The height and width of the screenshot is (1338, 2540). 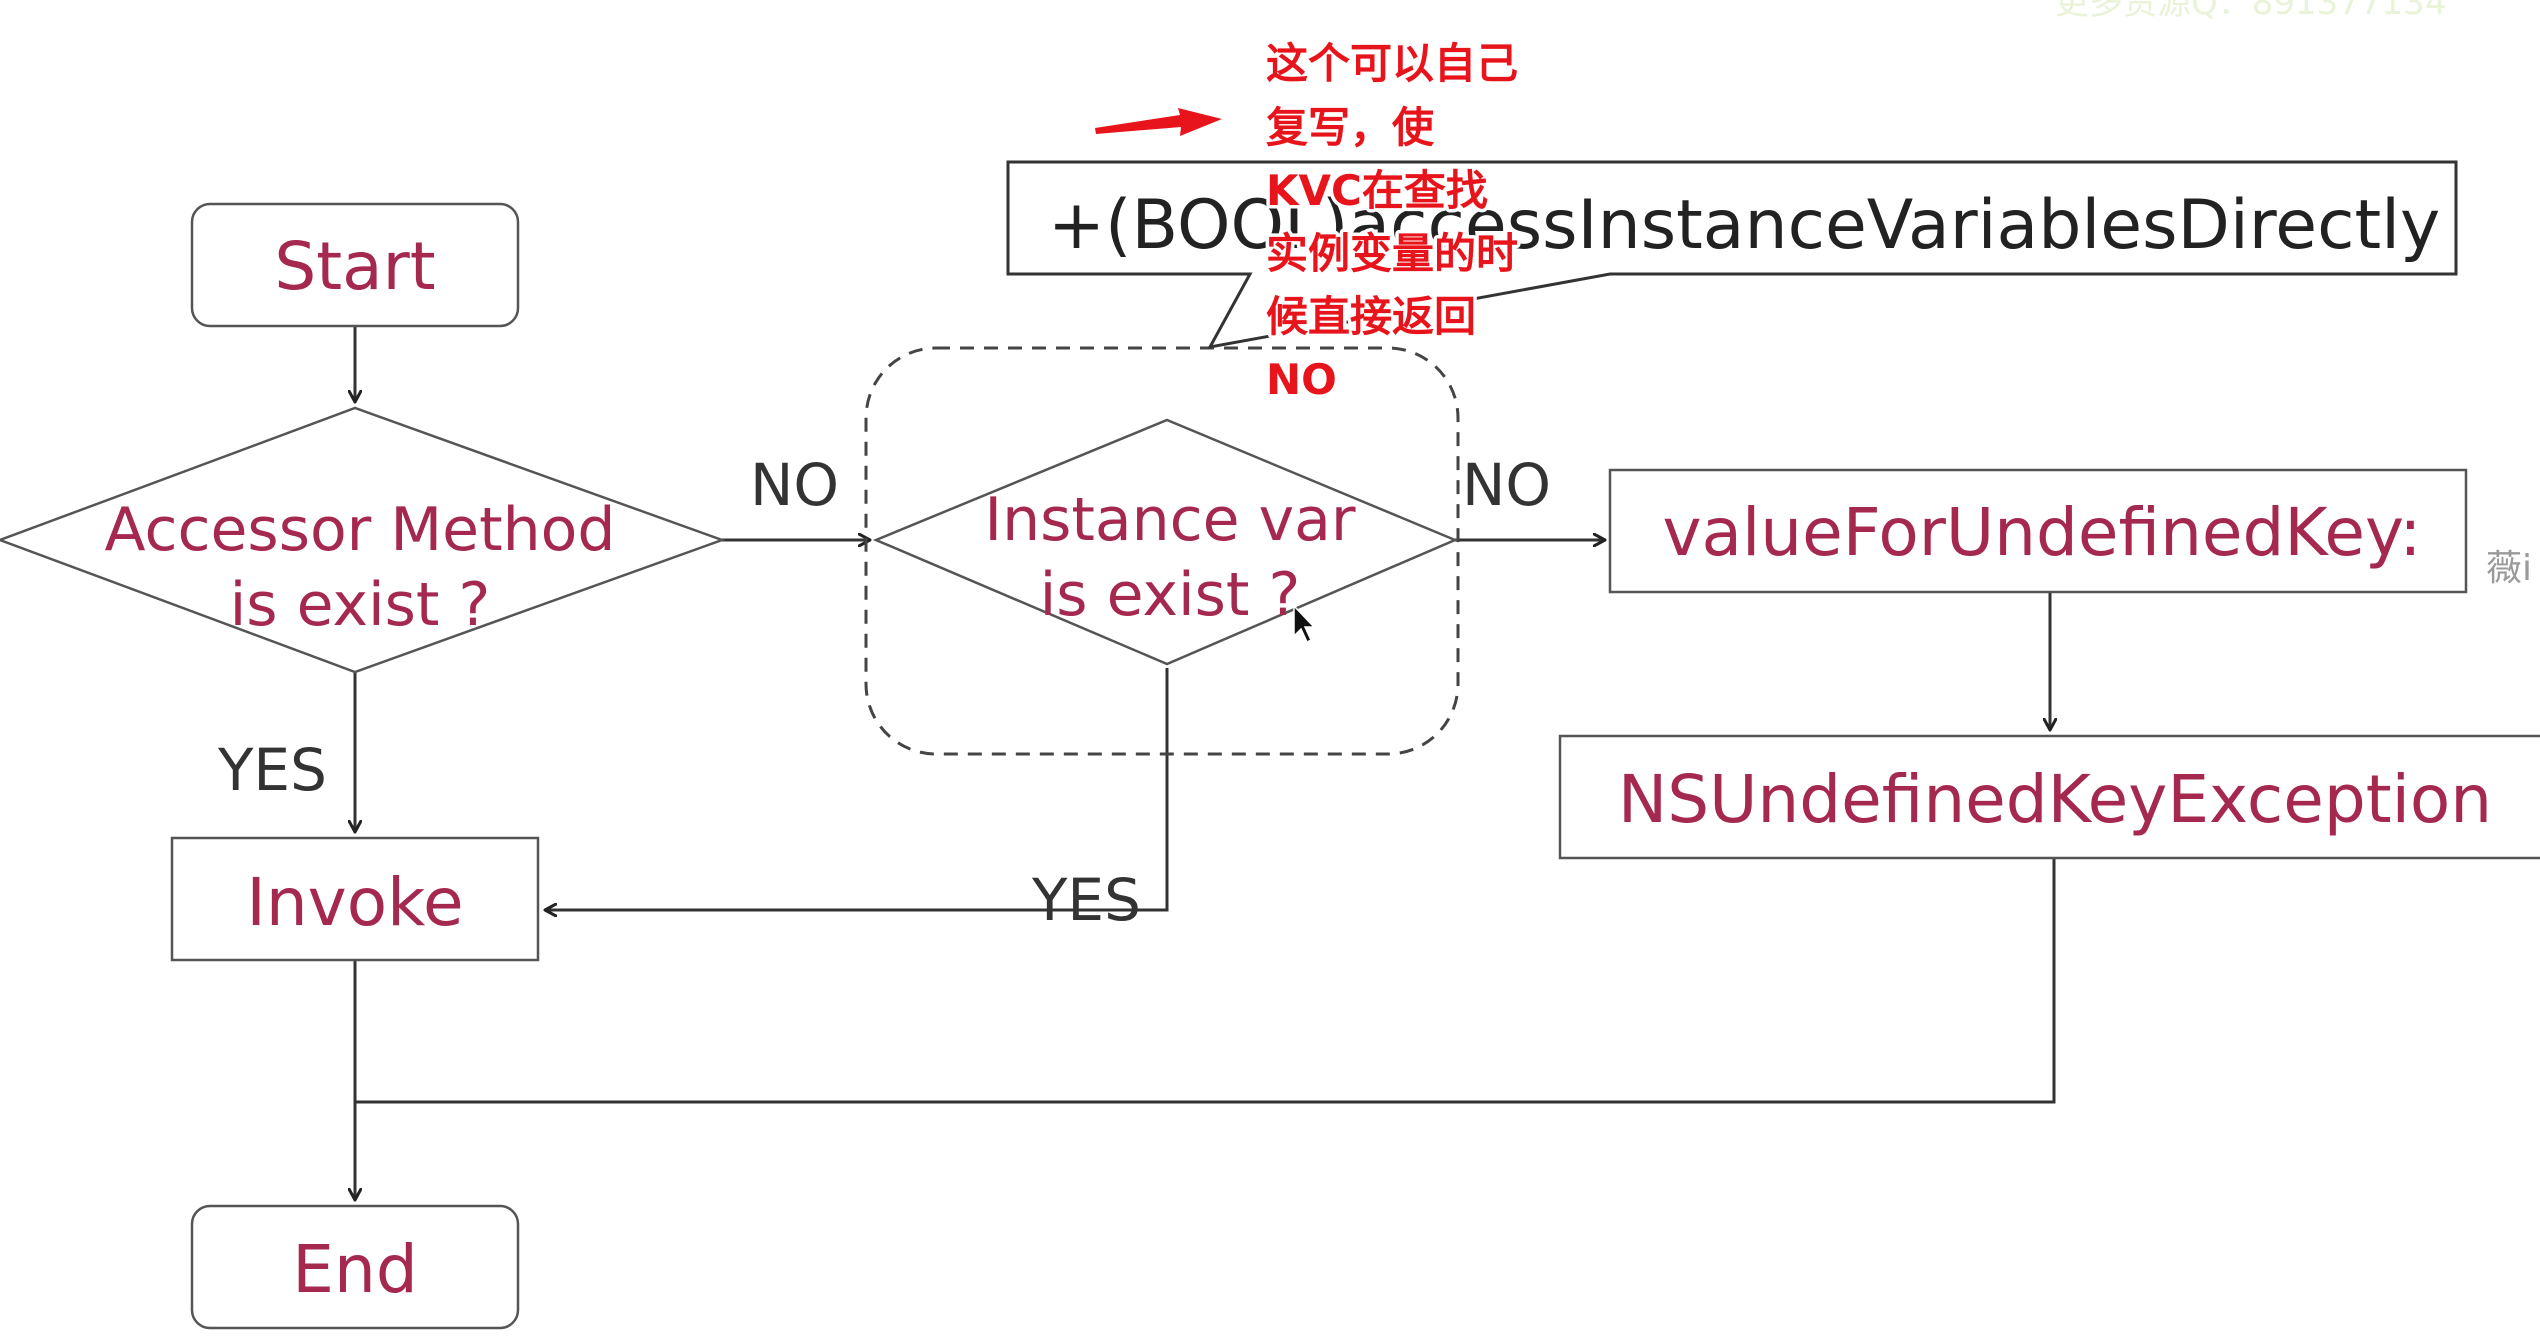 What do you see at coordinates (1392, 63) in the screenshot?
I see `svg-text: 这个可以自己` at bounding box center [1392, 63].